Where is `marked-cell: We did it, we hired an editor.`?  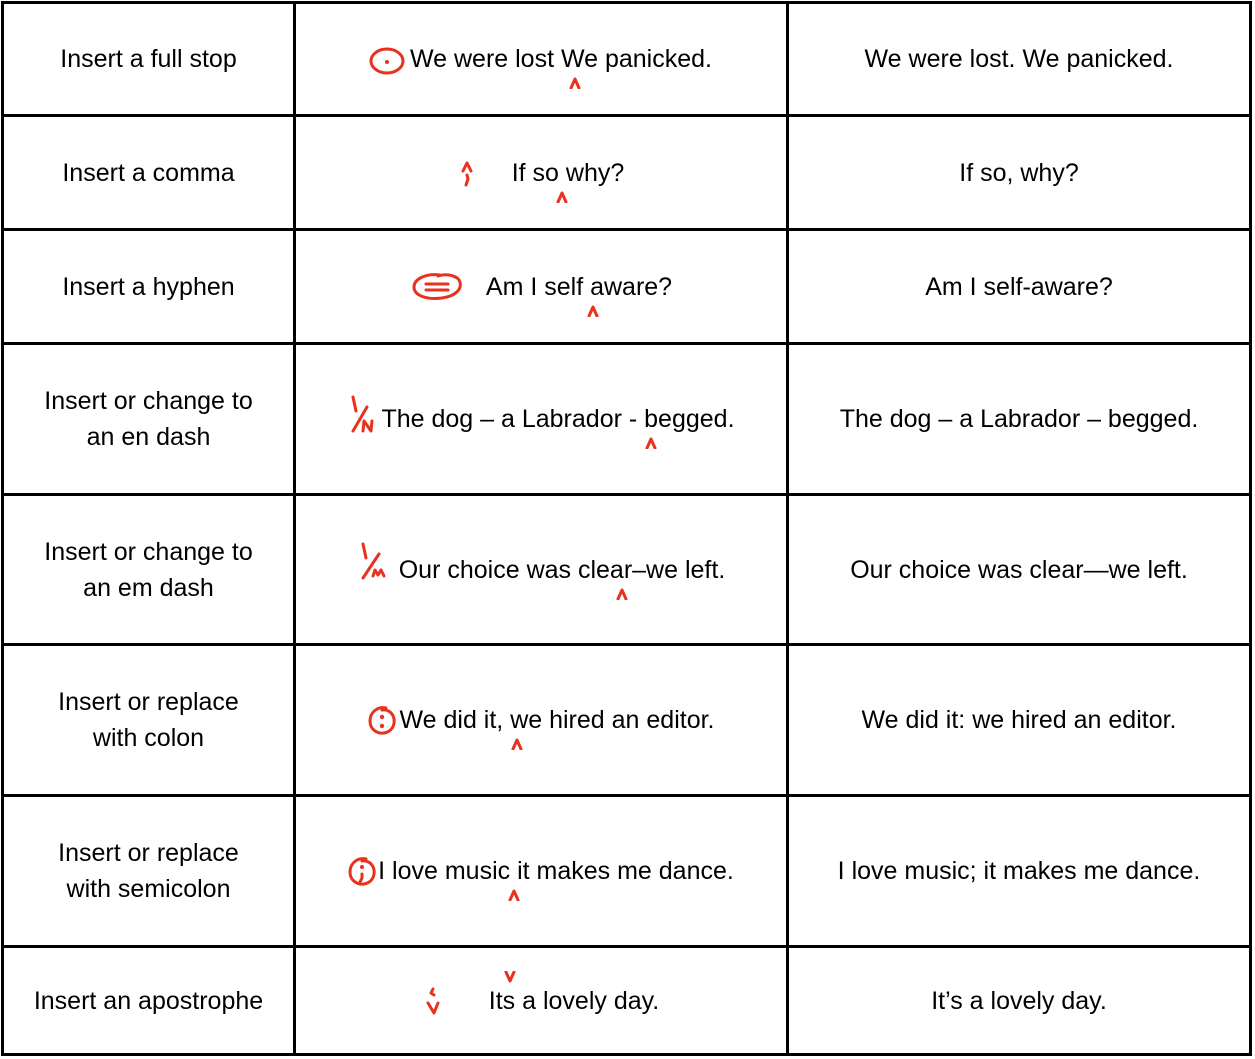
marked-cell: We did it, we hired an editor. is located at coordinates (542, 720).